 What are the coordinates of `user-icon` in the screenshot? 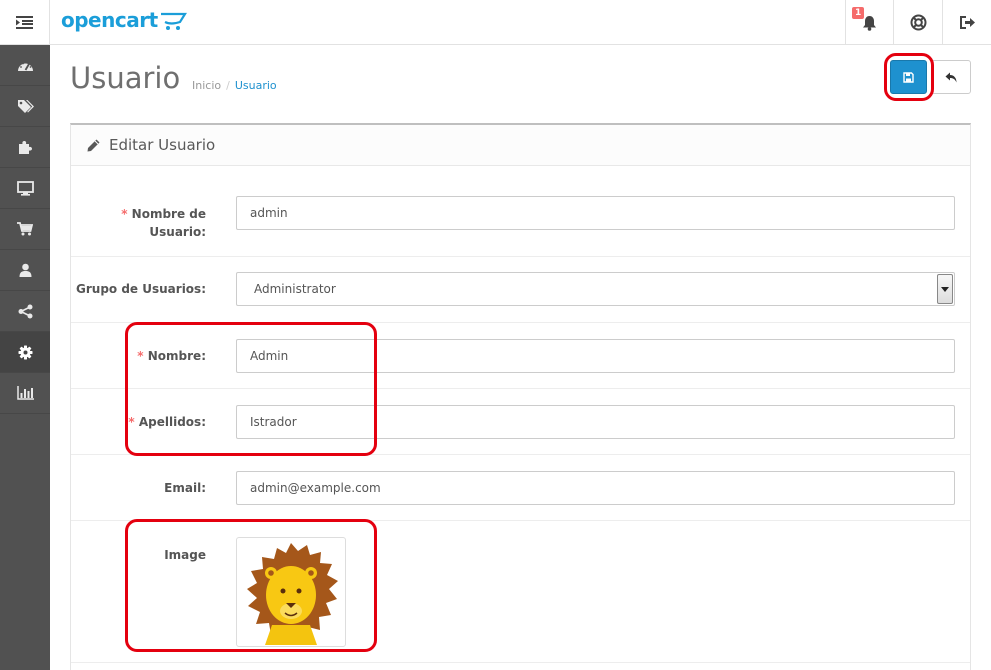 It's located at (25, 270).